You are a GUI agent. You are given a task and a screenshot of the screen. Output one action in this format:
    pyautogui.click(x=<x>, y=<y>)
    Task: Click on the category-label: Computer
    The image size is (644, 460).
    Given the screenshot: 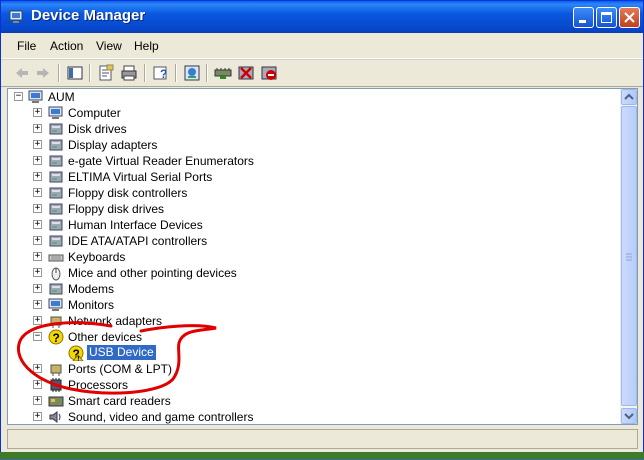 What is the action you would take?
    pyautogui.click(x=94, y=113)
    